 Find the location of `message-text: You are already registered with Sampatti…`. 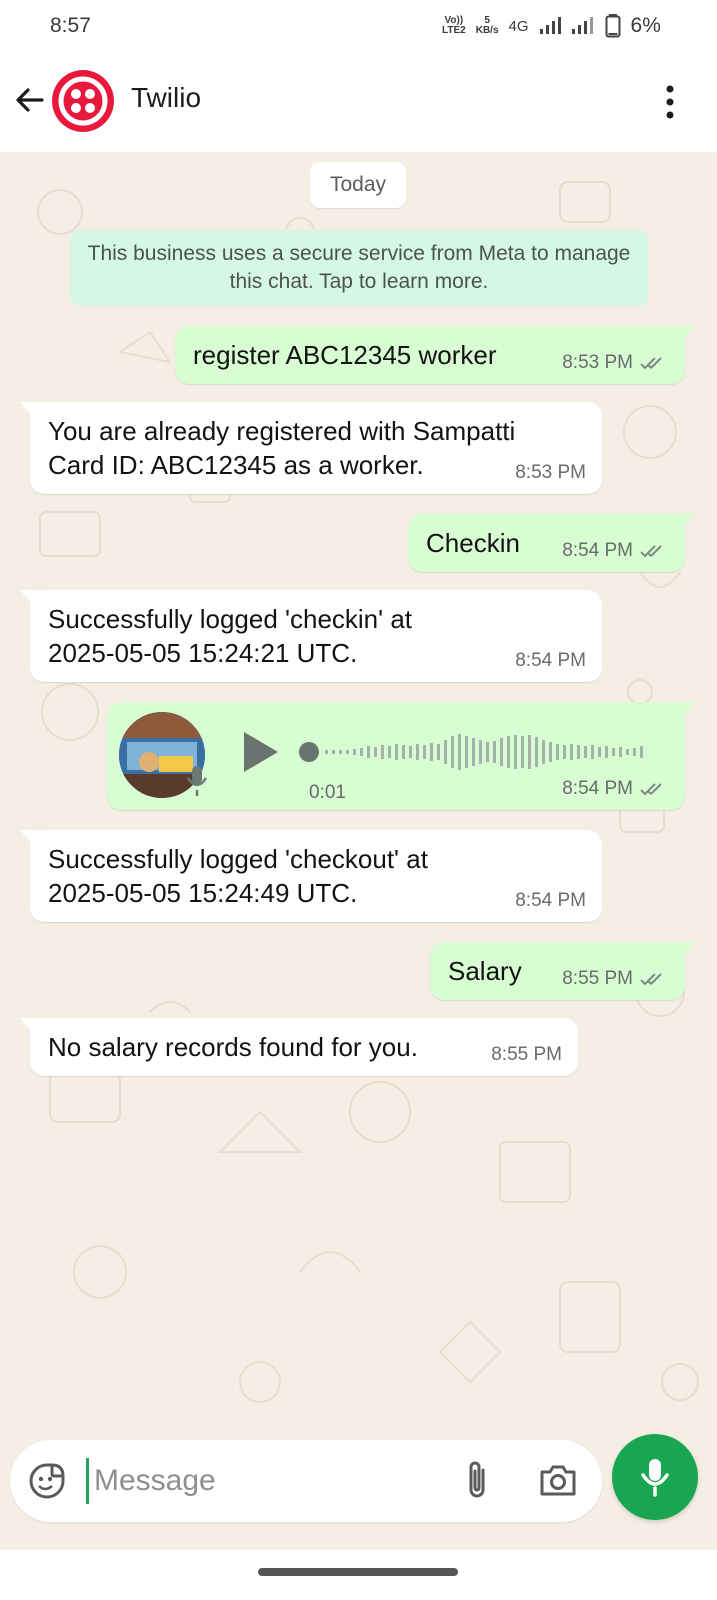

message-text: You are already registered with Sampatti… is located at coordinates (282, 448).